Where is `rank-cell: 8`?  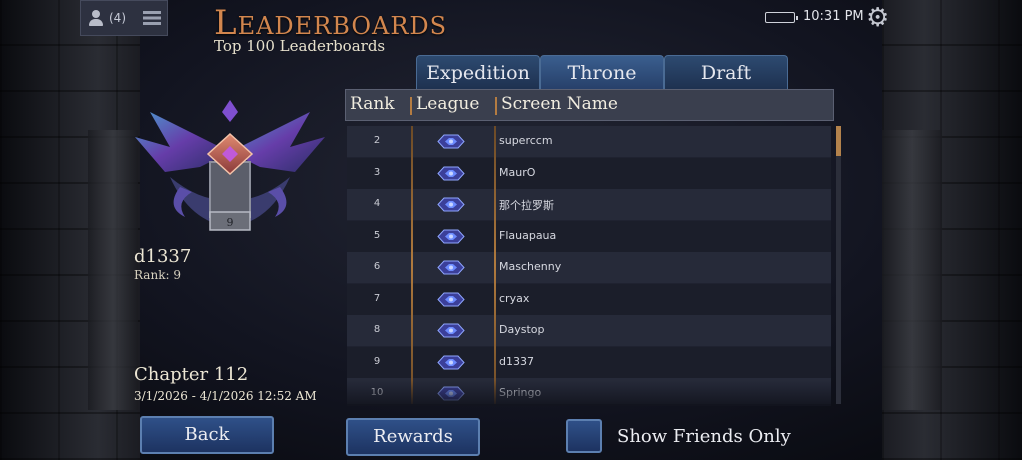 rank-cell: 8 is located at coordinates (377, 329).